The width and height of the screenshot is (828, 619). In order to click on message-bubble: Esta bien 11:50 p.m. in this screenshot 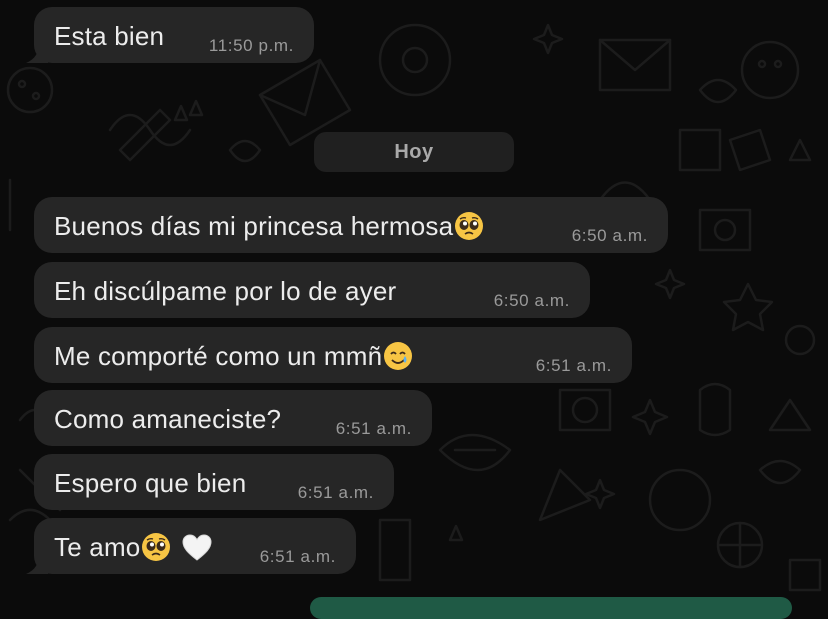, I will do `click(170, 35)`.